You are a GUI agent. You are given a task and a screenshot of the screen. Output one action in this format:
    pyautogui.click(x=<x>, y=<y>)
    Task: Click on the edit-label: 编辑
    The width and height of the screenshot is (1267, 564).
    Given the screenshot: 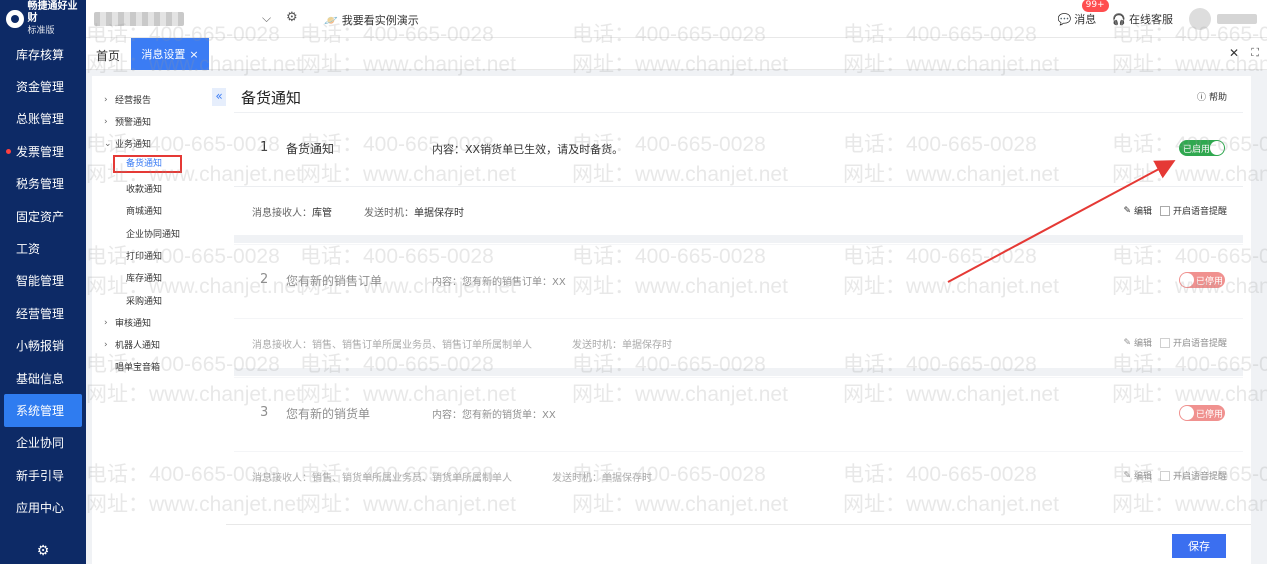 What is the action you would take?
    pyautogui.click(x=1142, y=212)
    